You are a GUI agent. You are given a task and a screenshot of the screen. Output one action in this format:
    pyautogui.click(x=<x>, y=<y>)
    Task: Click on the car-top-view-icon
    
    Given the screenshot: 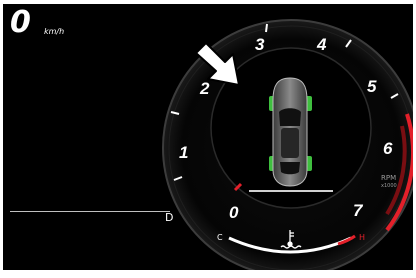 What is the action you would take?
    pyautogui.click(x=290, y=132)
    